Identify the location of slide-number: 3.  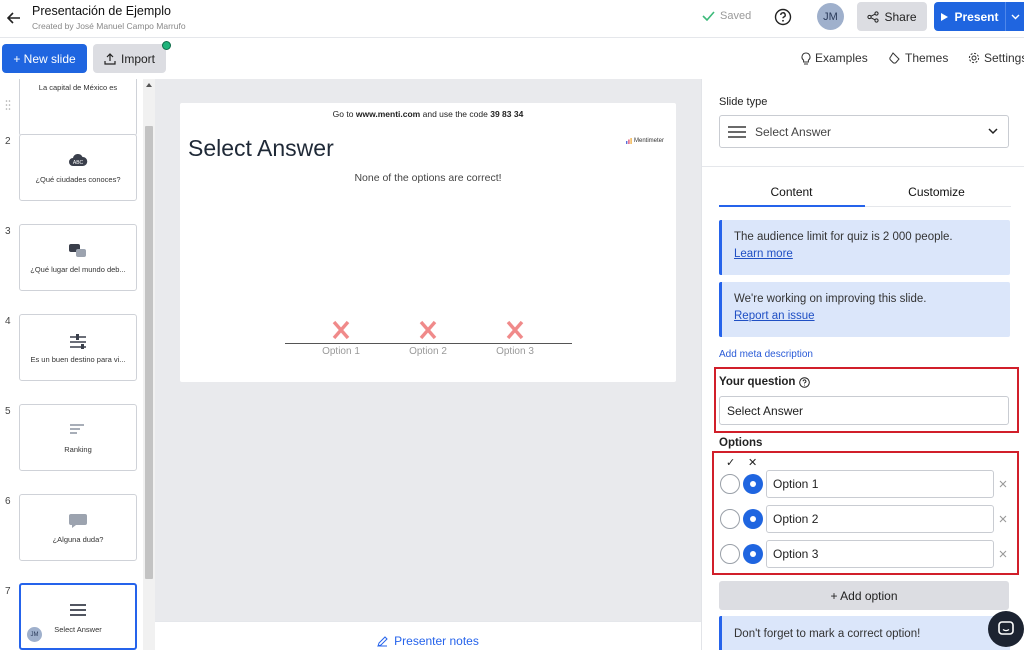
(8, 231).